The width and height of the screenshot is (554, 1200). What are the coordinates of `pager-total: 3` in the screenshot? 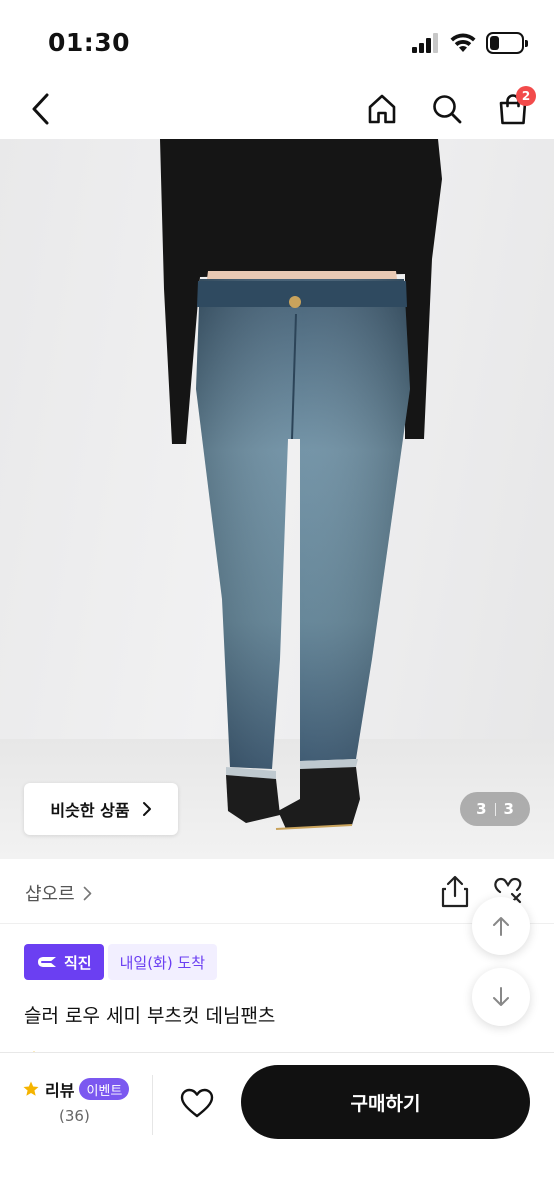 It's located at (508, 809).